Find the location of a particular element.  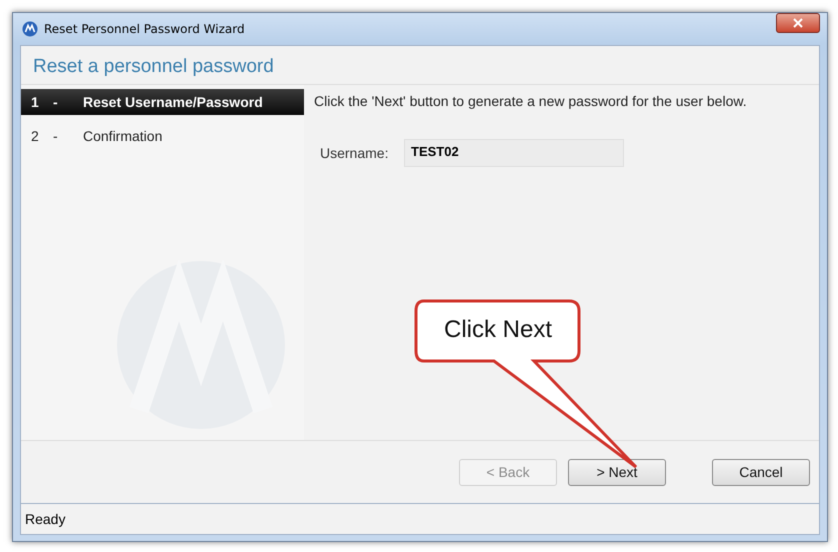

window-title: Reset Personnel Password Wizard is located at coordinates (144, 29).